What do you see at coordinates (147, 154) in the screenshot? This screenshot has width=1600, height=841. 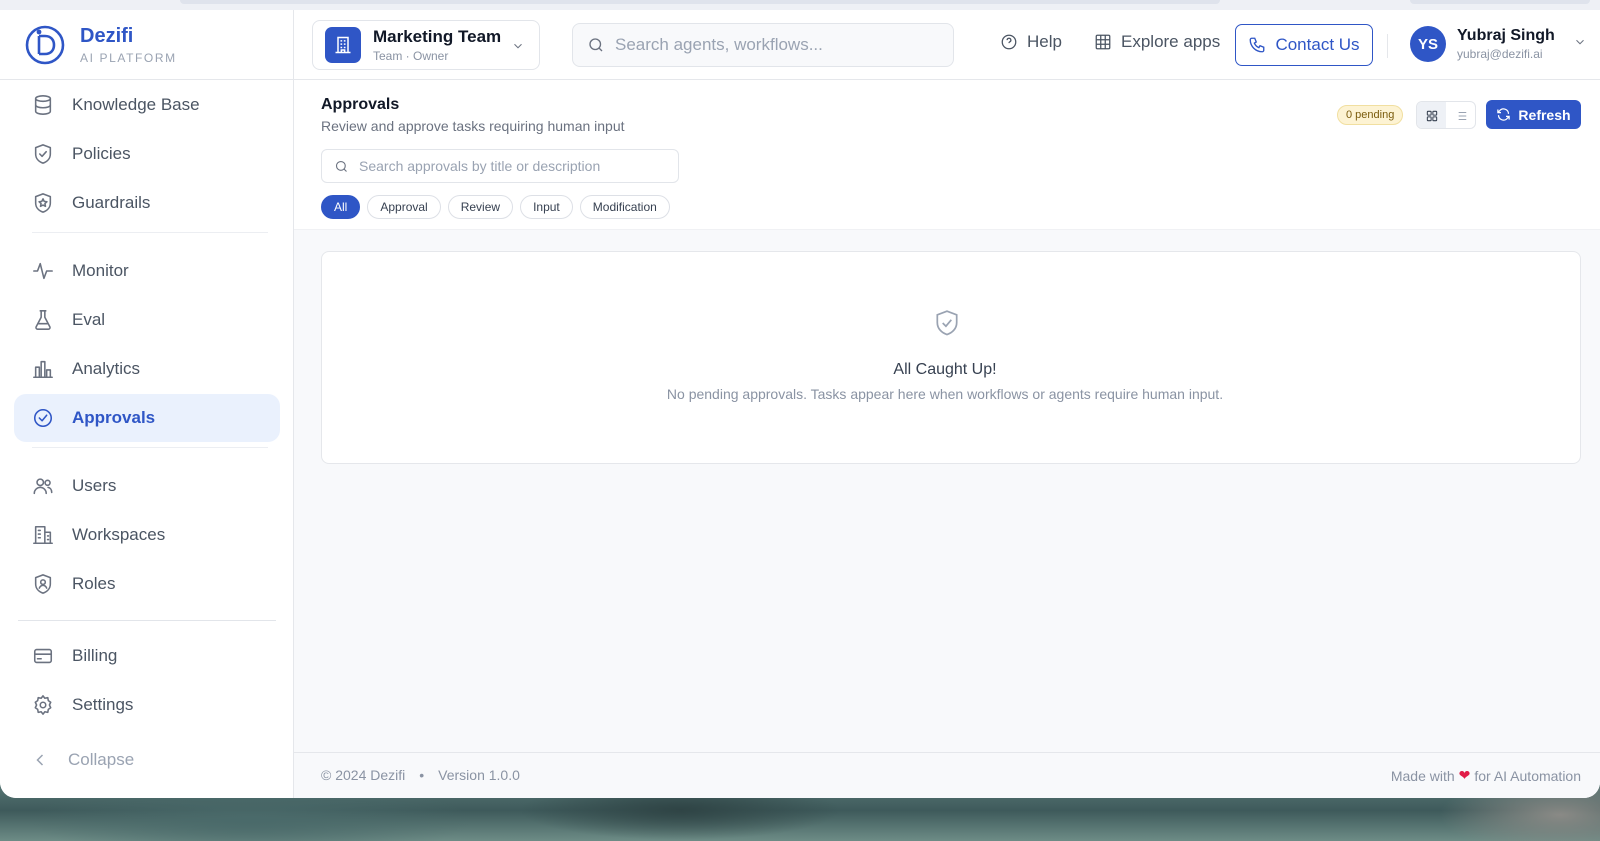 I see `sidebar-item-policies: Policies` at bounding box center [147, 154].